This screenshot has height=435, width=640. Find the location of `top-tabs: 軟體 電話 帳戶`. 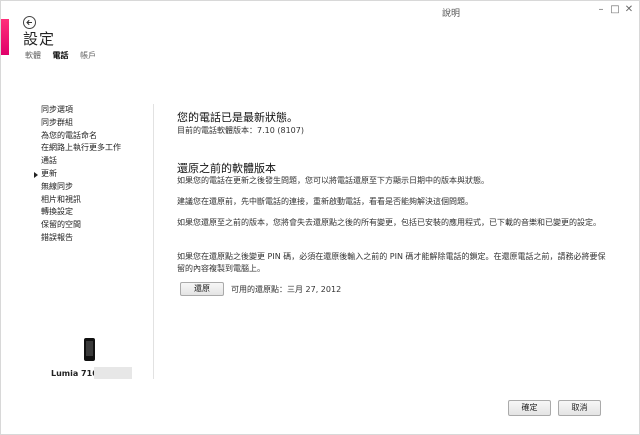

top-tabs: 軟體 電話 帳戶 is located at coordinates (65, 55).